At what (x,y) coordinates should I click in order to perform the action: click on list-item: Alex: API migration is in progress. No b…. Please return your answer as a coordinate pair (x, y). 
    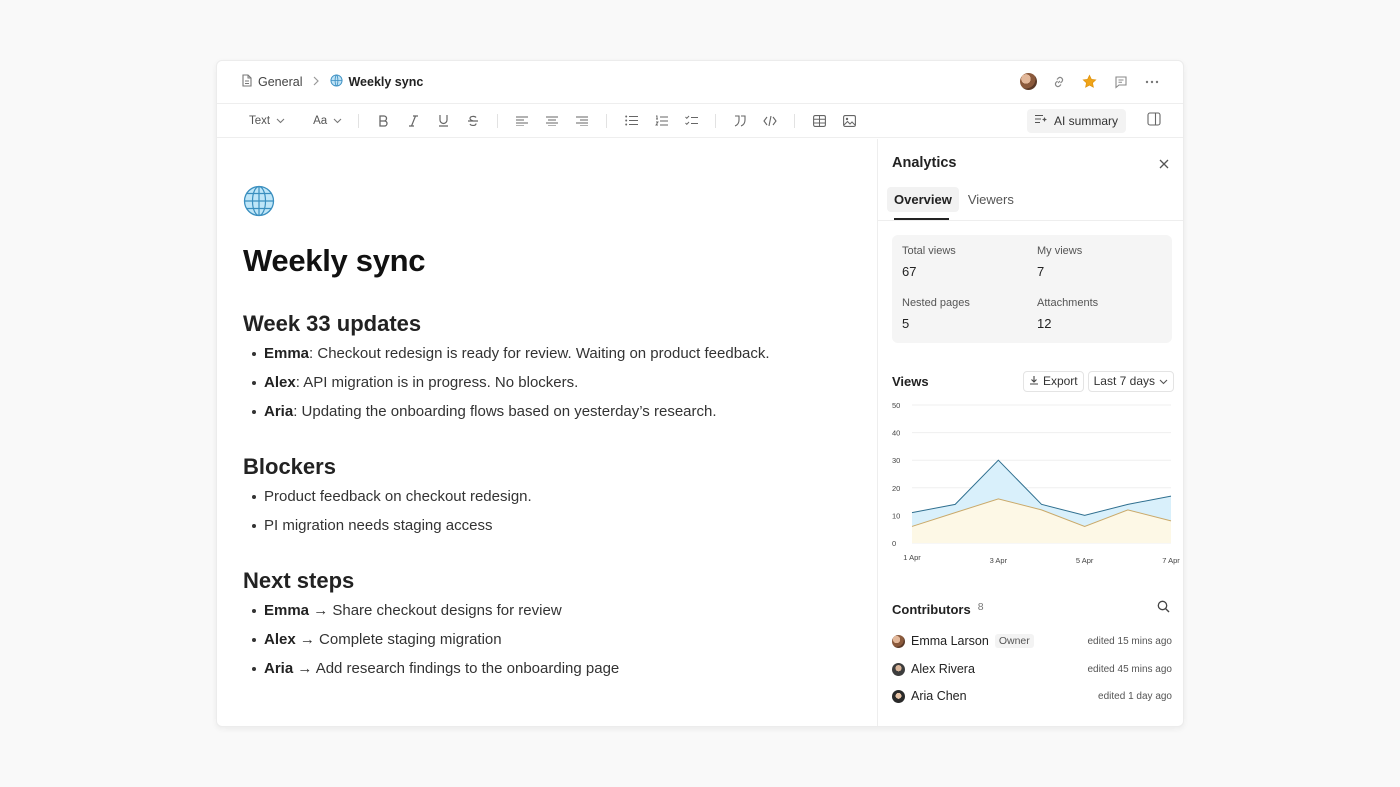
    Looking at the image, I should click on (511, 386).